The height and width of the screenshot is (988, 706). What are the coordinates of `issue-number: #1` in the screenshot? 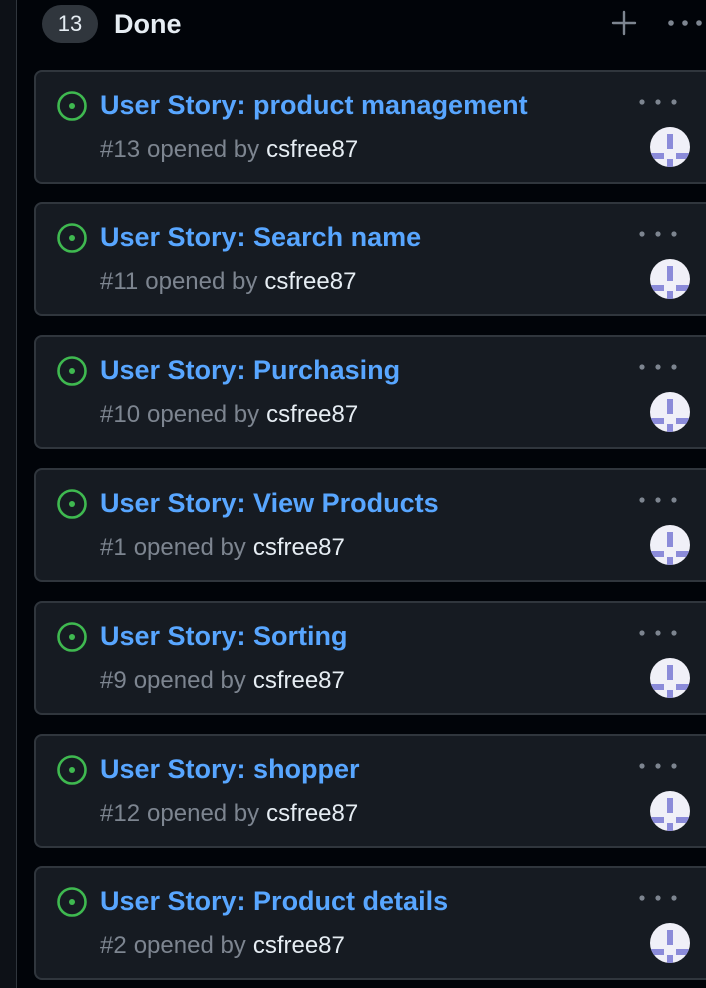 It's located at (113, 547).